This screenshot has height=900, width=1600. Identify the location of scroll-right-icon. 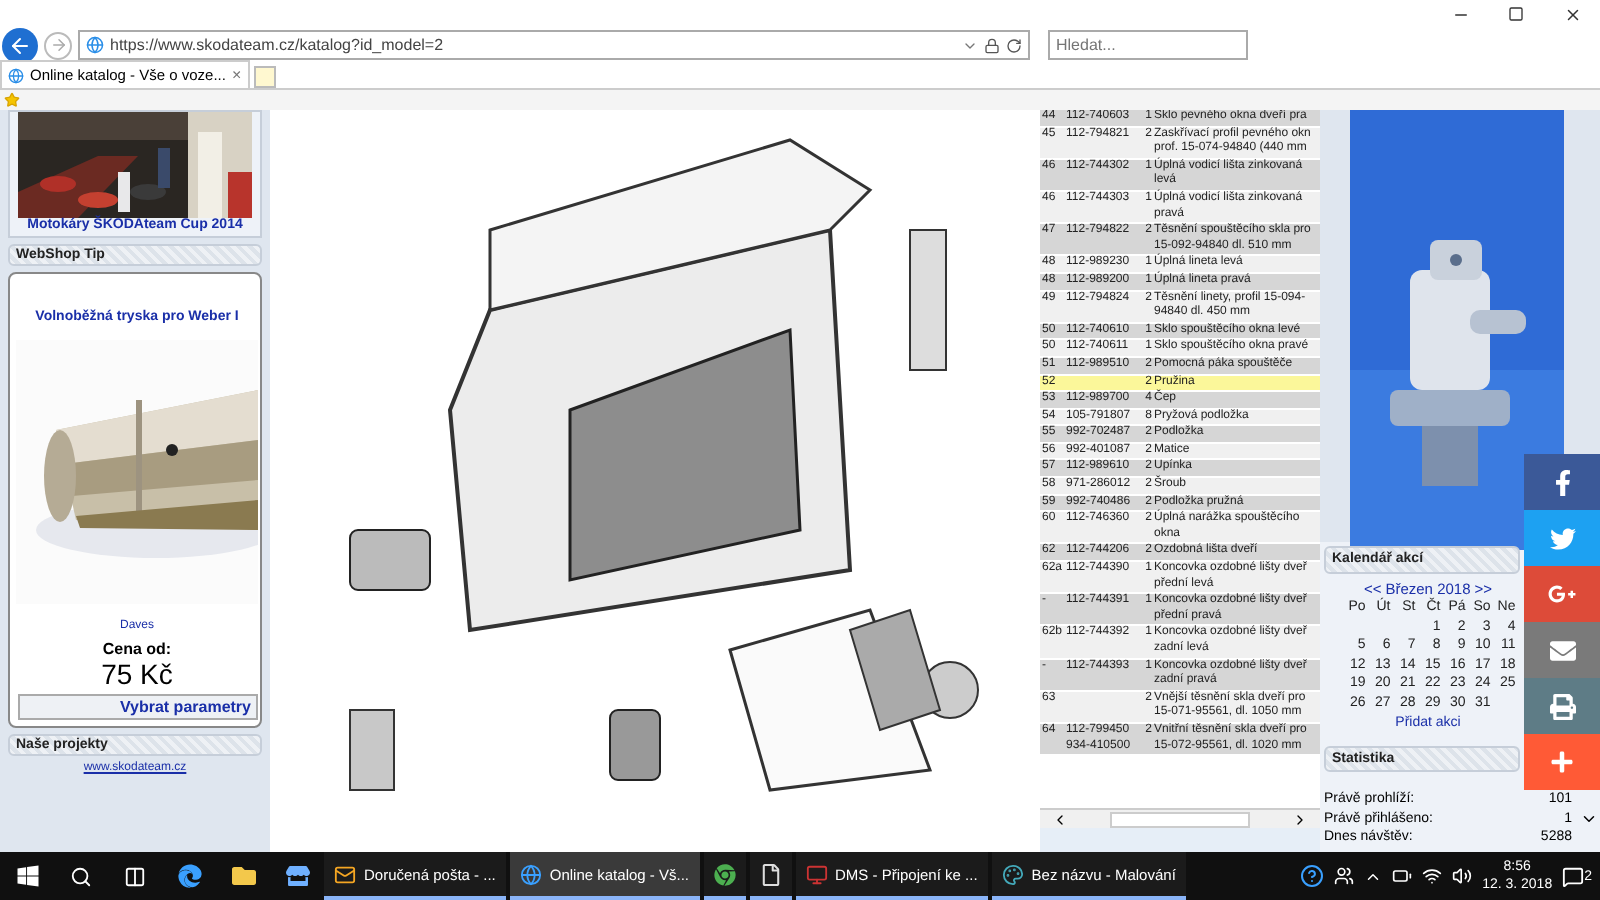
(1300, 819).